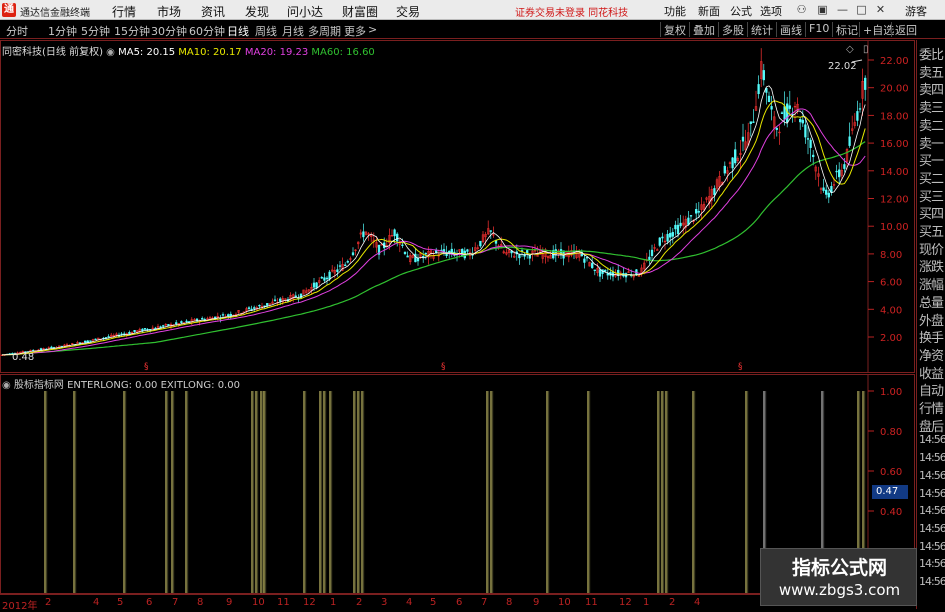  Describe the element at coordinates (931, 265) in the screenshot. I see `side-panel-item: 涨跌` at that location.